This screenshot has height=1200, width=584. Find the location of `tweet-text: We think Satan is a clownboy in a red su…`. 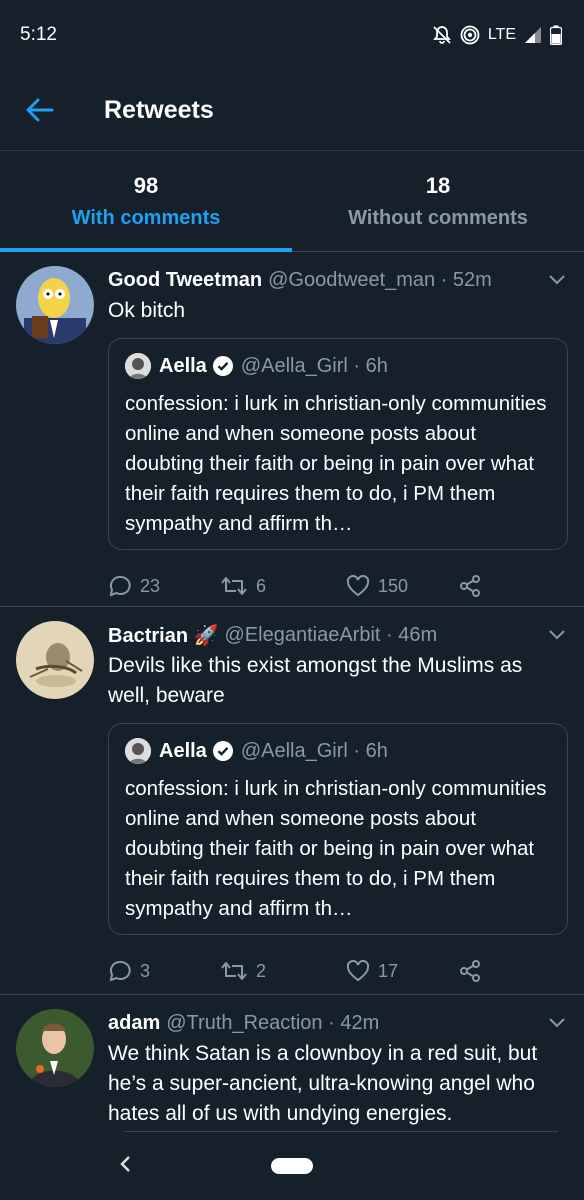

tweet-text: We think Satan is a clownboy in a red su… is located at coordinates (323, 1083).